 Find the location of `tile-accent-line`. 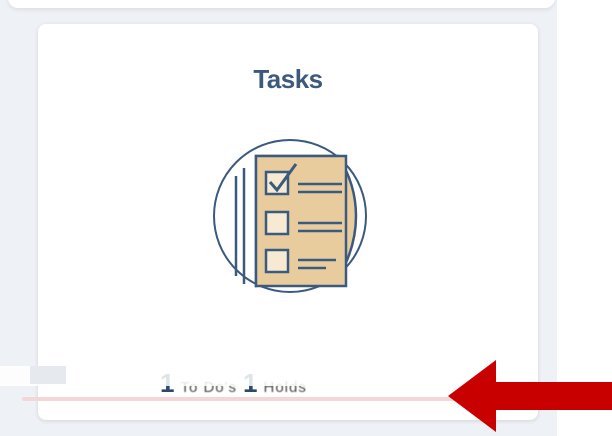

tile-accent-line is located at coordinates (257, 399).